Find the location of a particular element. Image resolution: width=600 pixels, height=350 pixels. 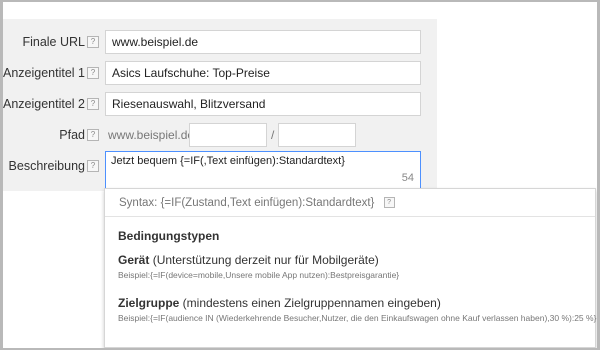

final-url-row: Finale URL ? www.beispiel.de is located at coordinates (220, 42).